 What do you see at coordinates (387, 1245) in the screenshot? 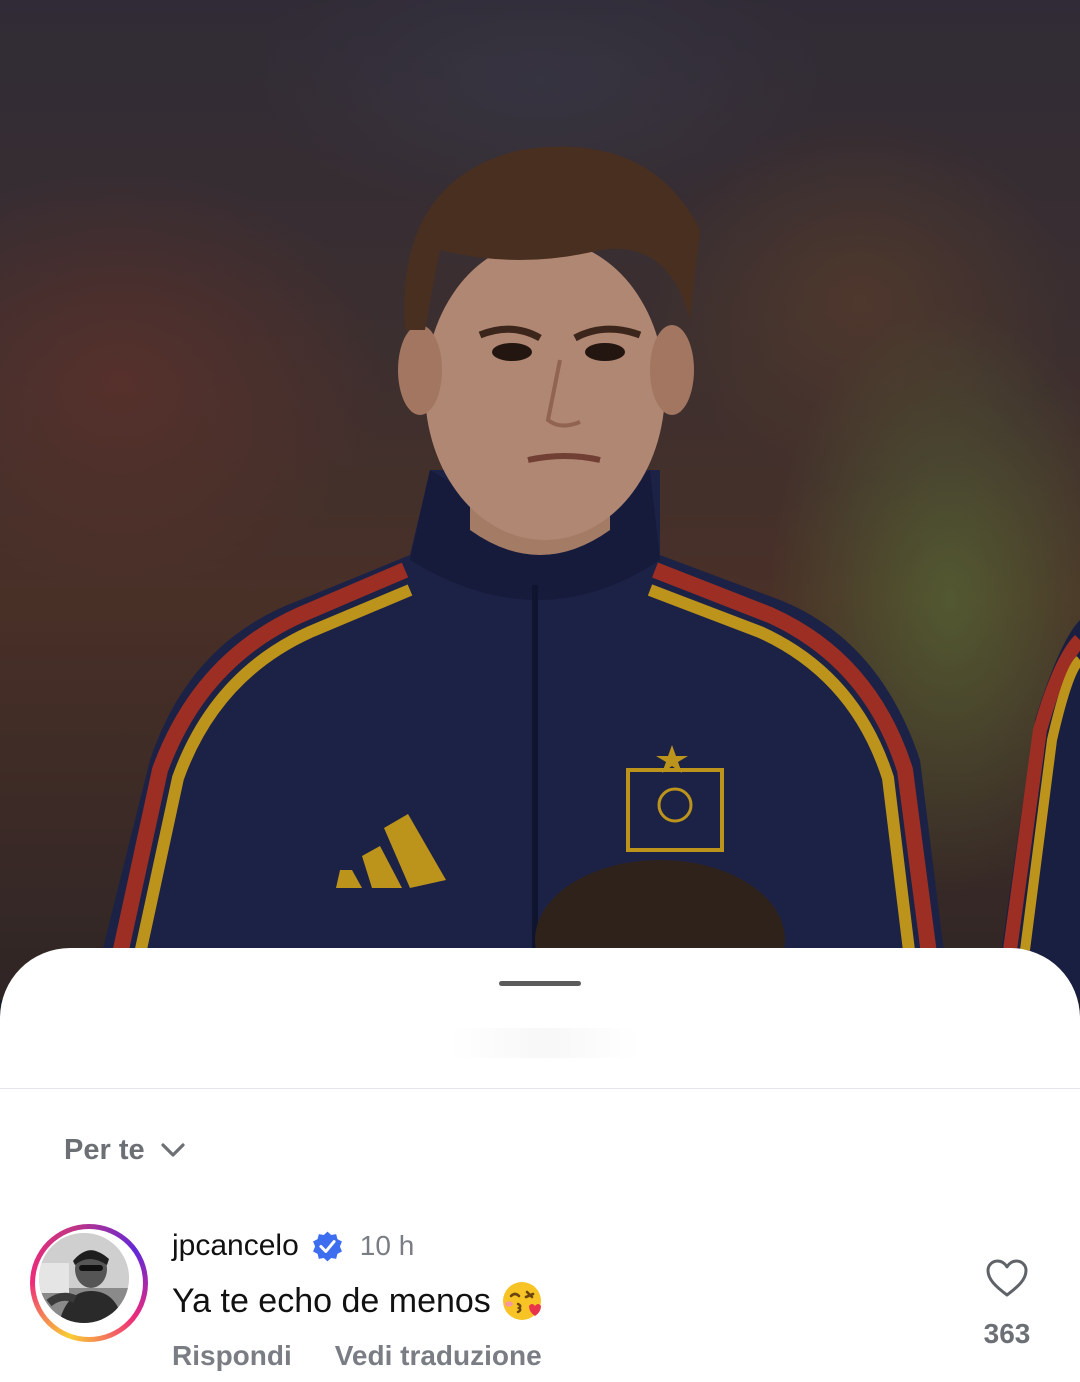
I see `comment-timestamp: 10 h` at bounding box center [387, 1245].